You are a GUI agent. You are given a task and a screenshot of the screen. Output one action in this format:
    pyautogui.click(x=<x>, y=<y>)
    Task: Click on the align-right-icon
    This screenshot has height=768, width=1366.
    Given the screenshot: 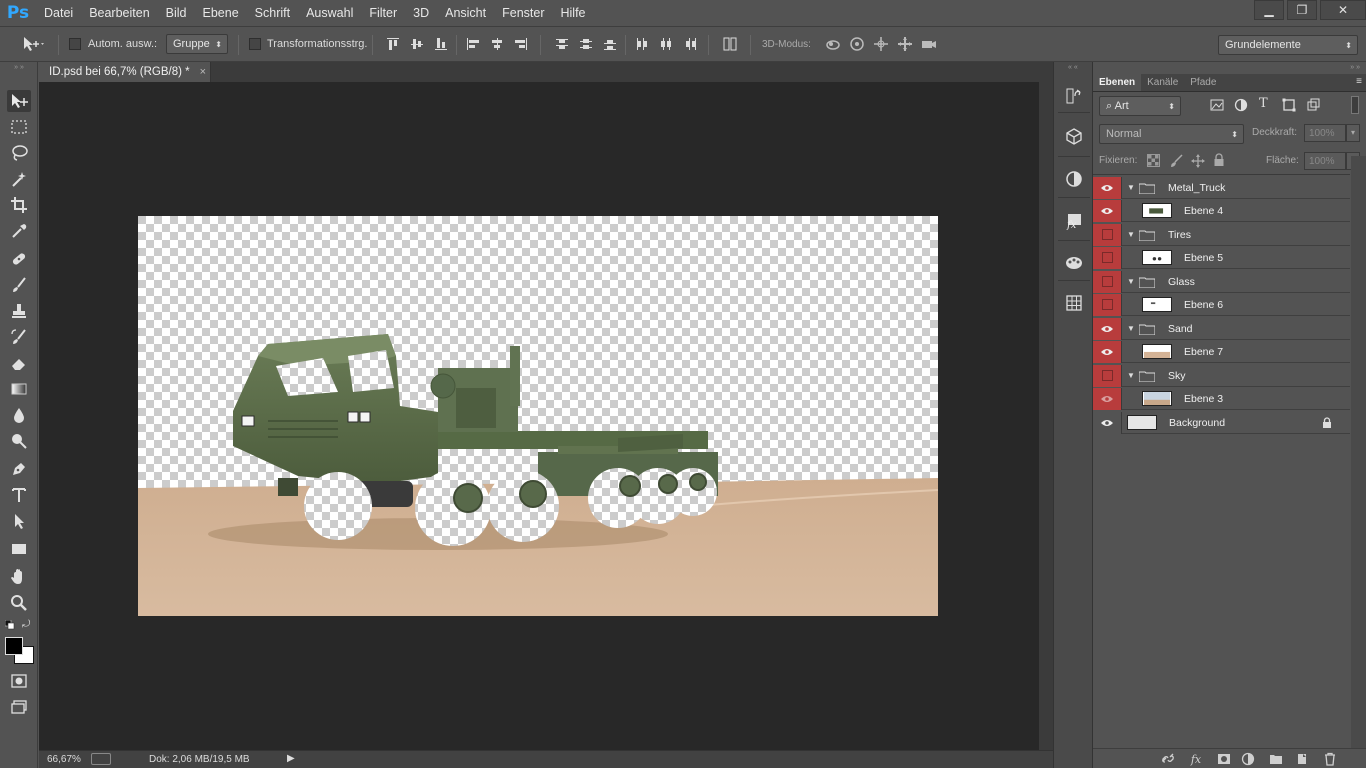 What is the action you would take?
    pyautogui.click(x=521, y=44)
    